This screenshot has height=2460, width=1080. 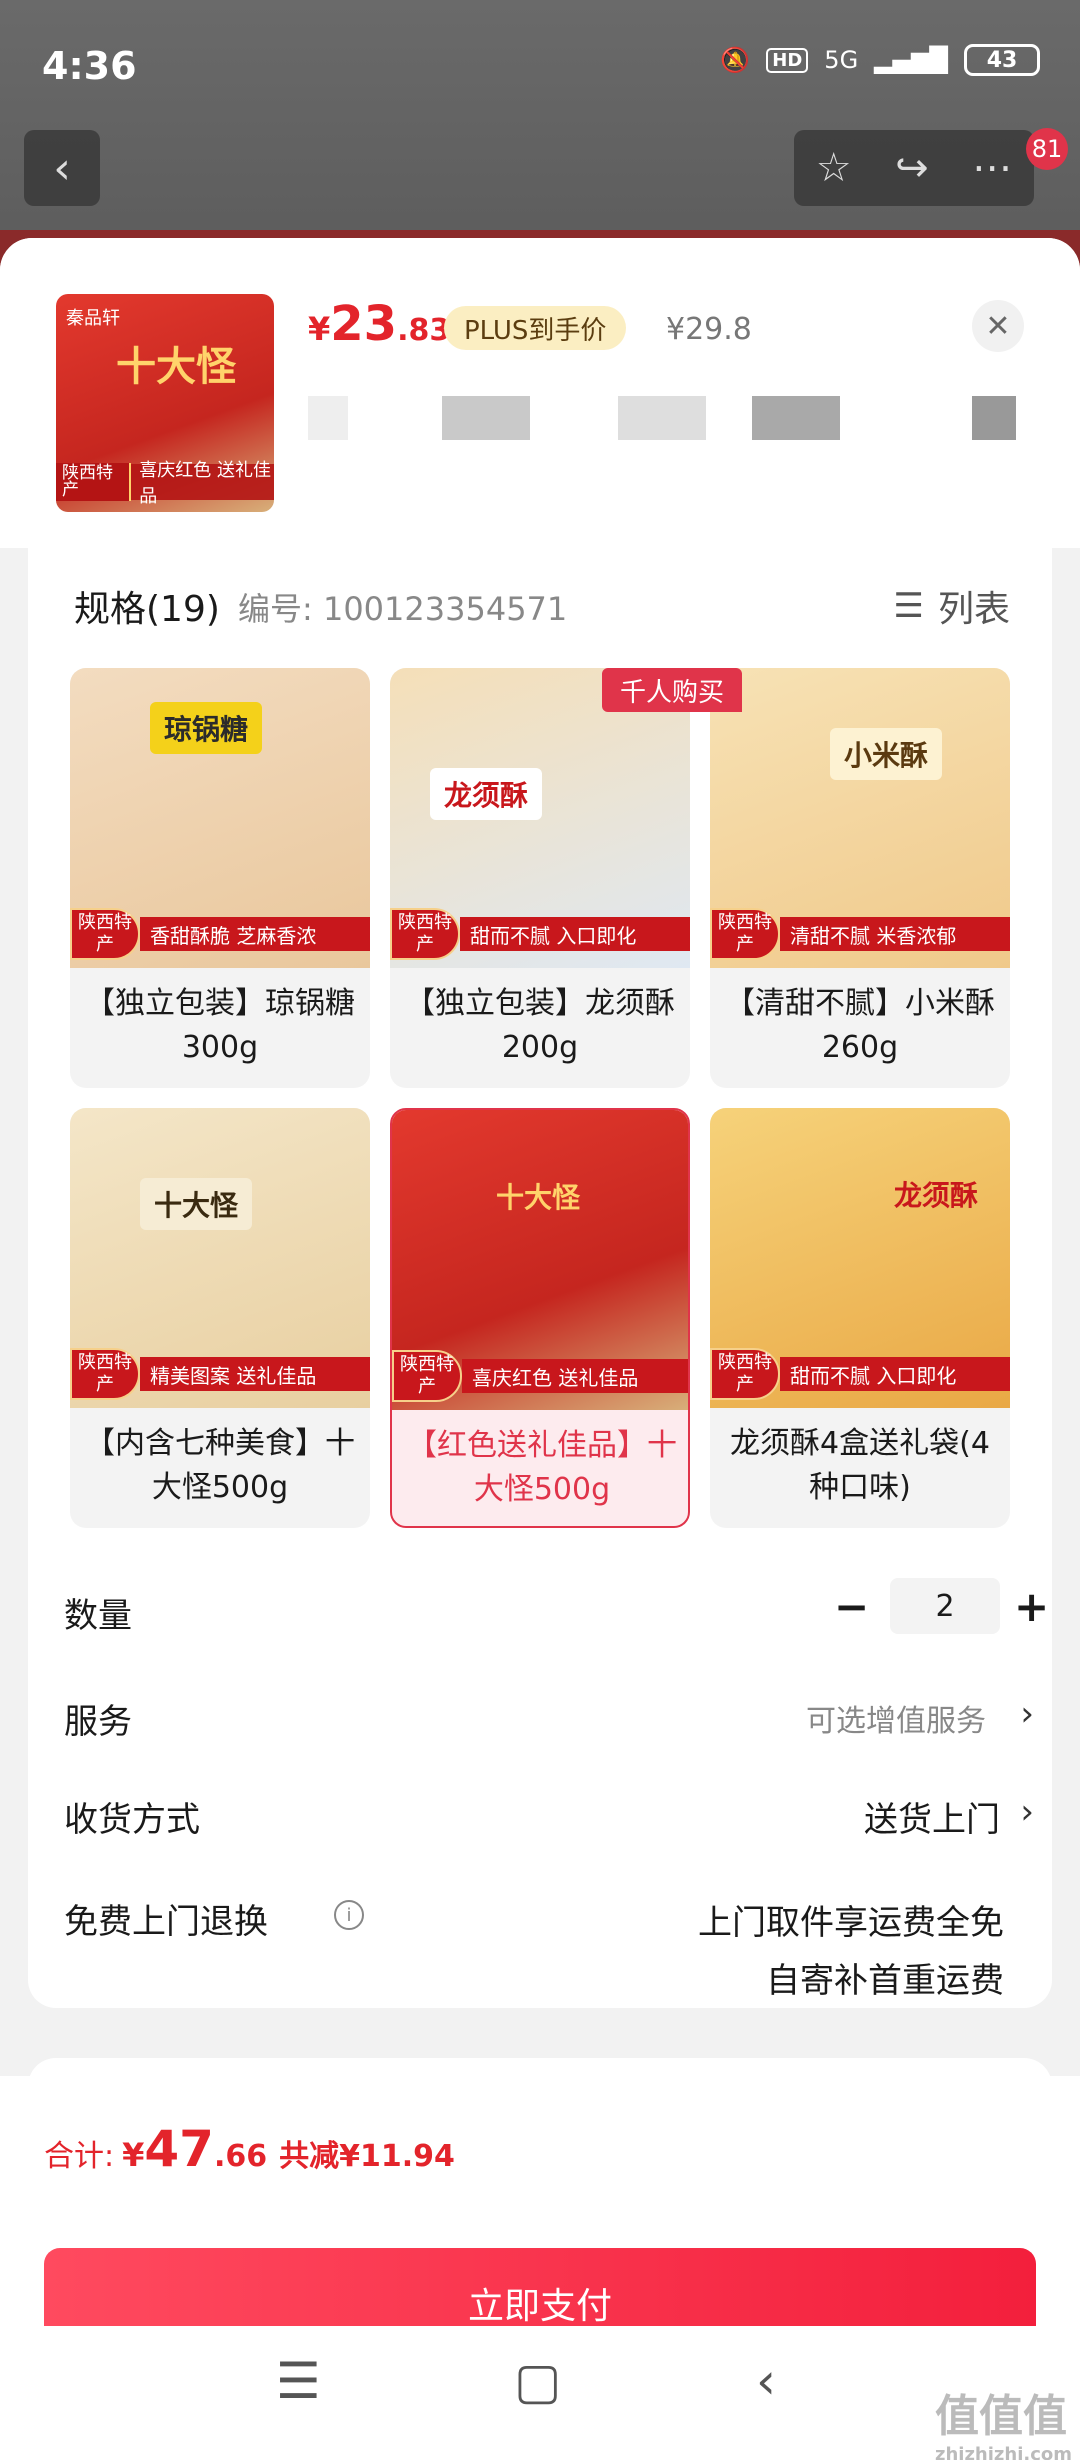 I want to click on notification-badge: 81, so click(x=1047, y=149).